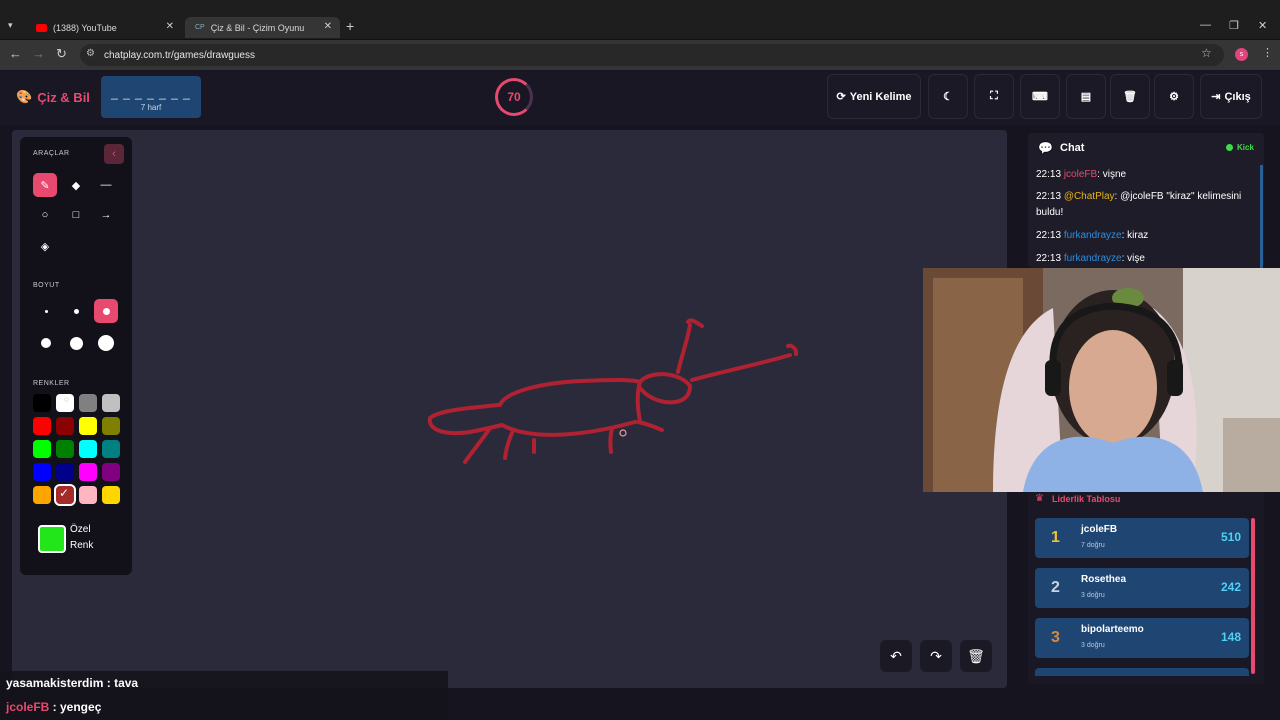  What do you see at coordinates (64, 493) in the screenshot?
I see `selected-color-check-icon: ✓` at bounding box center [64, 493].